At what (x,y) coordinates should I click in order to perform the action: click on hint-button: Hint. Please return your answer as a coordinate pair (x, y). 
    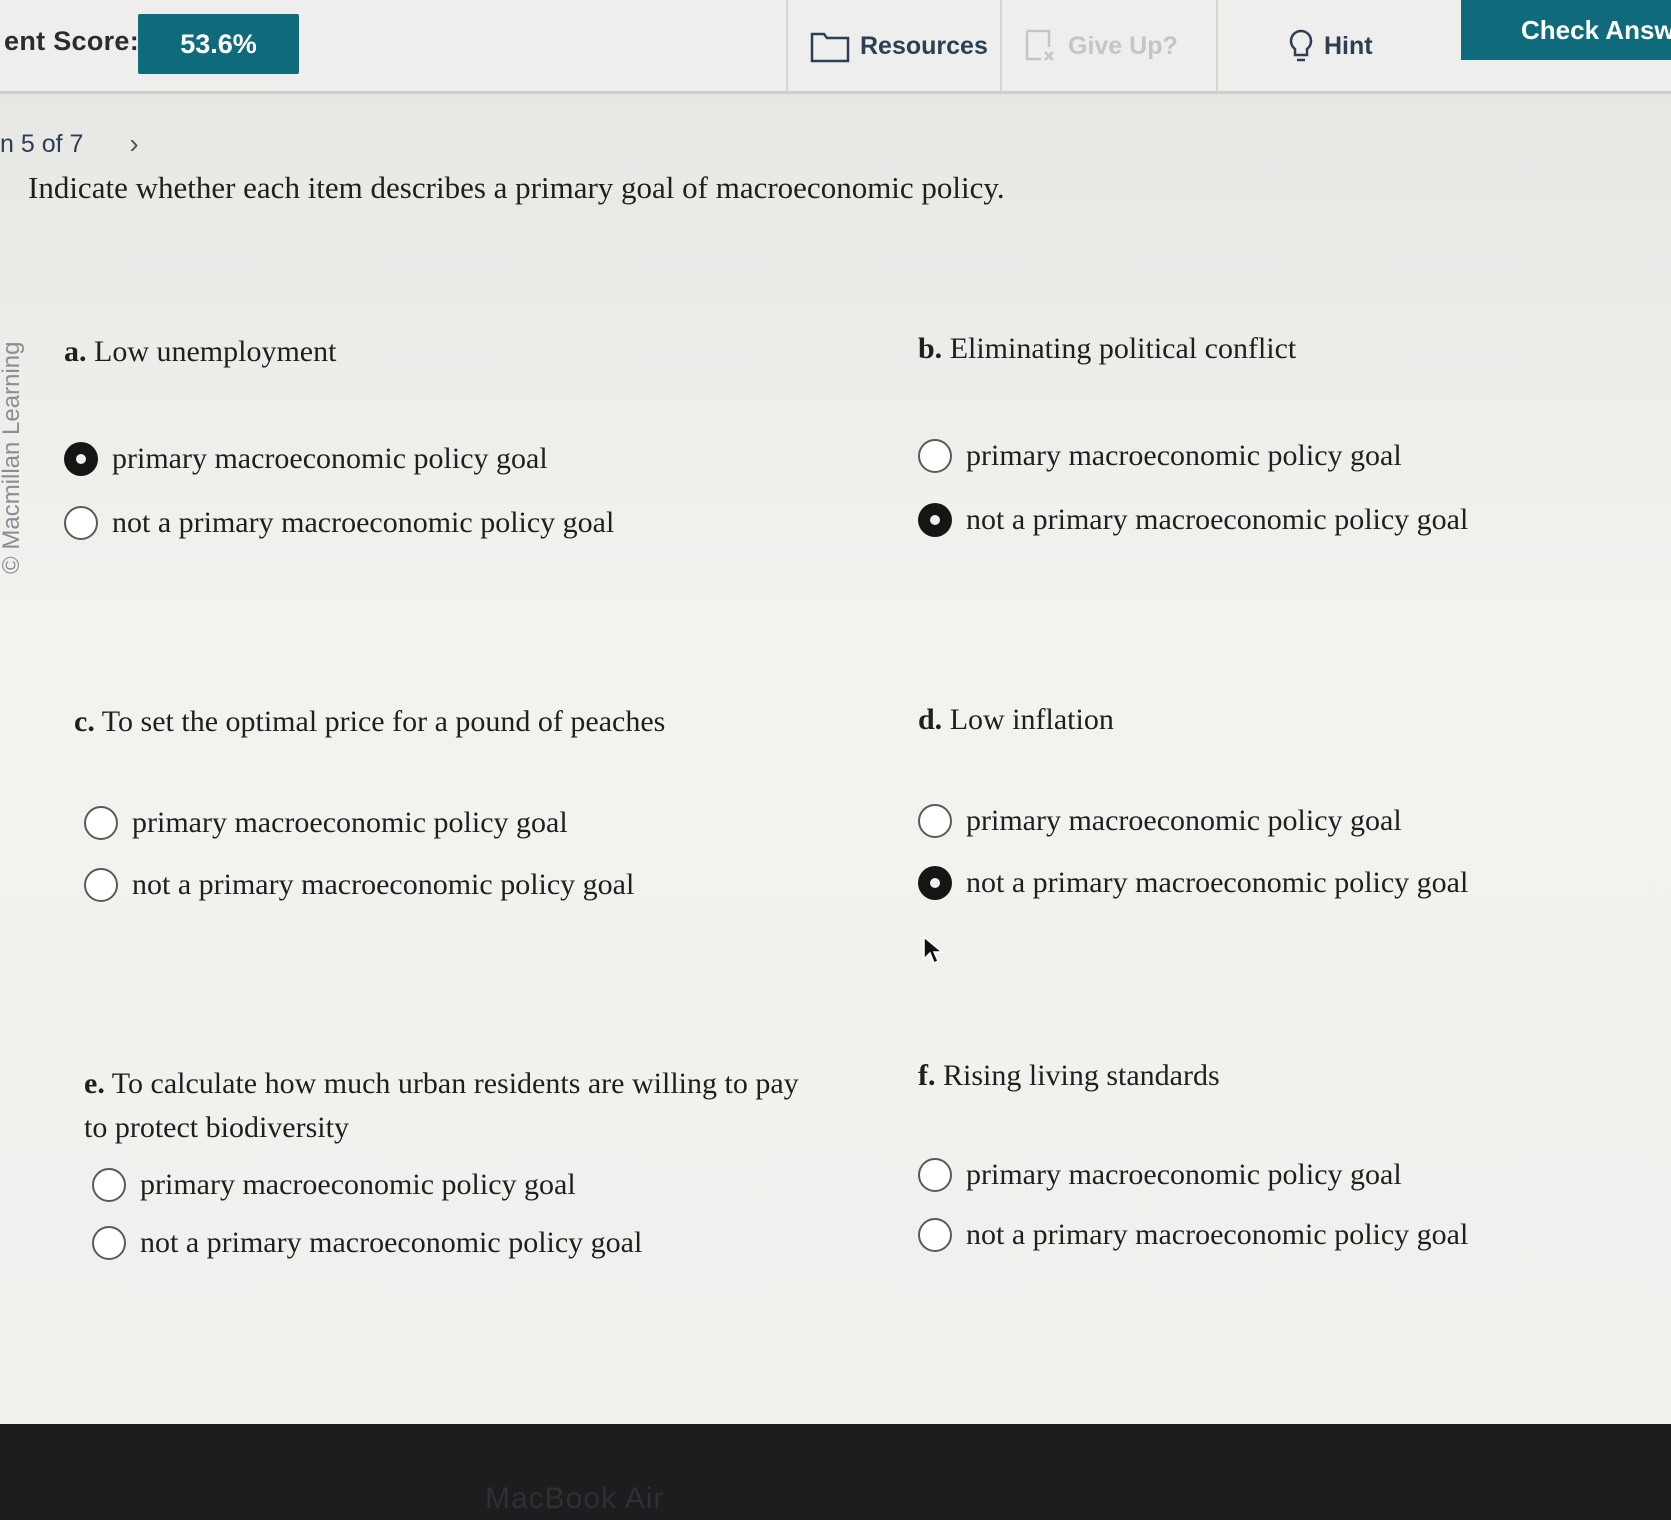
    Looking at the image, I should click on (1324, 46).